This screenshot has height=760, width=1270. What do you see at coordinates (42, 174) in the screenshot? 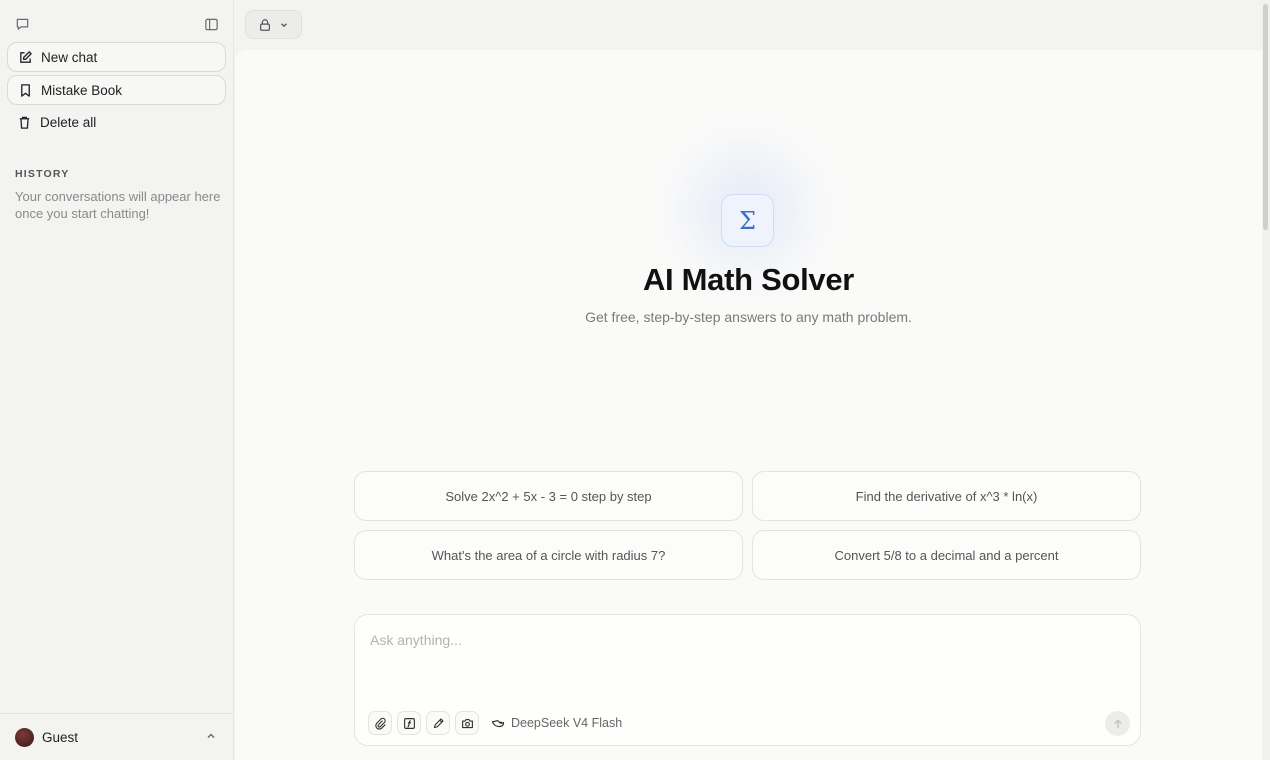
I see `history-heading: HISTORY` at bounding box center [42, 174].